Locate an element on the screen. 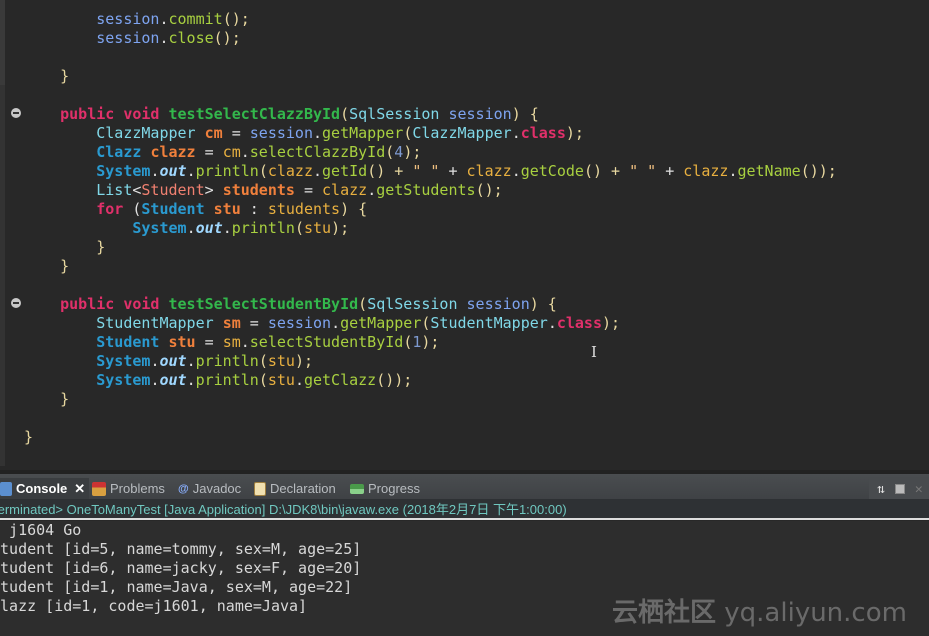  watermark-cn: 云栖社区 is located at coordinates (664, 613).